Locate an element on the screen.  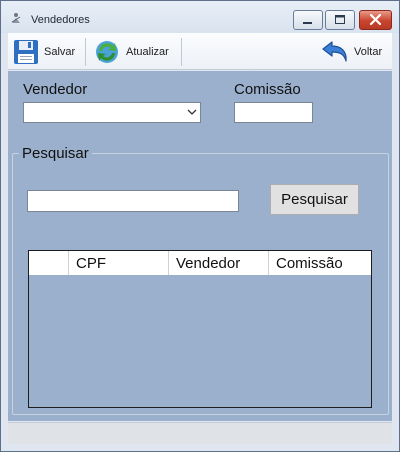
search-group-label: Pesquisar is located at coordinates (55, 153).